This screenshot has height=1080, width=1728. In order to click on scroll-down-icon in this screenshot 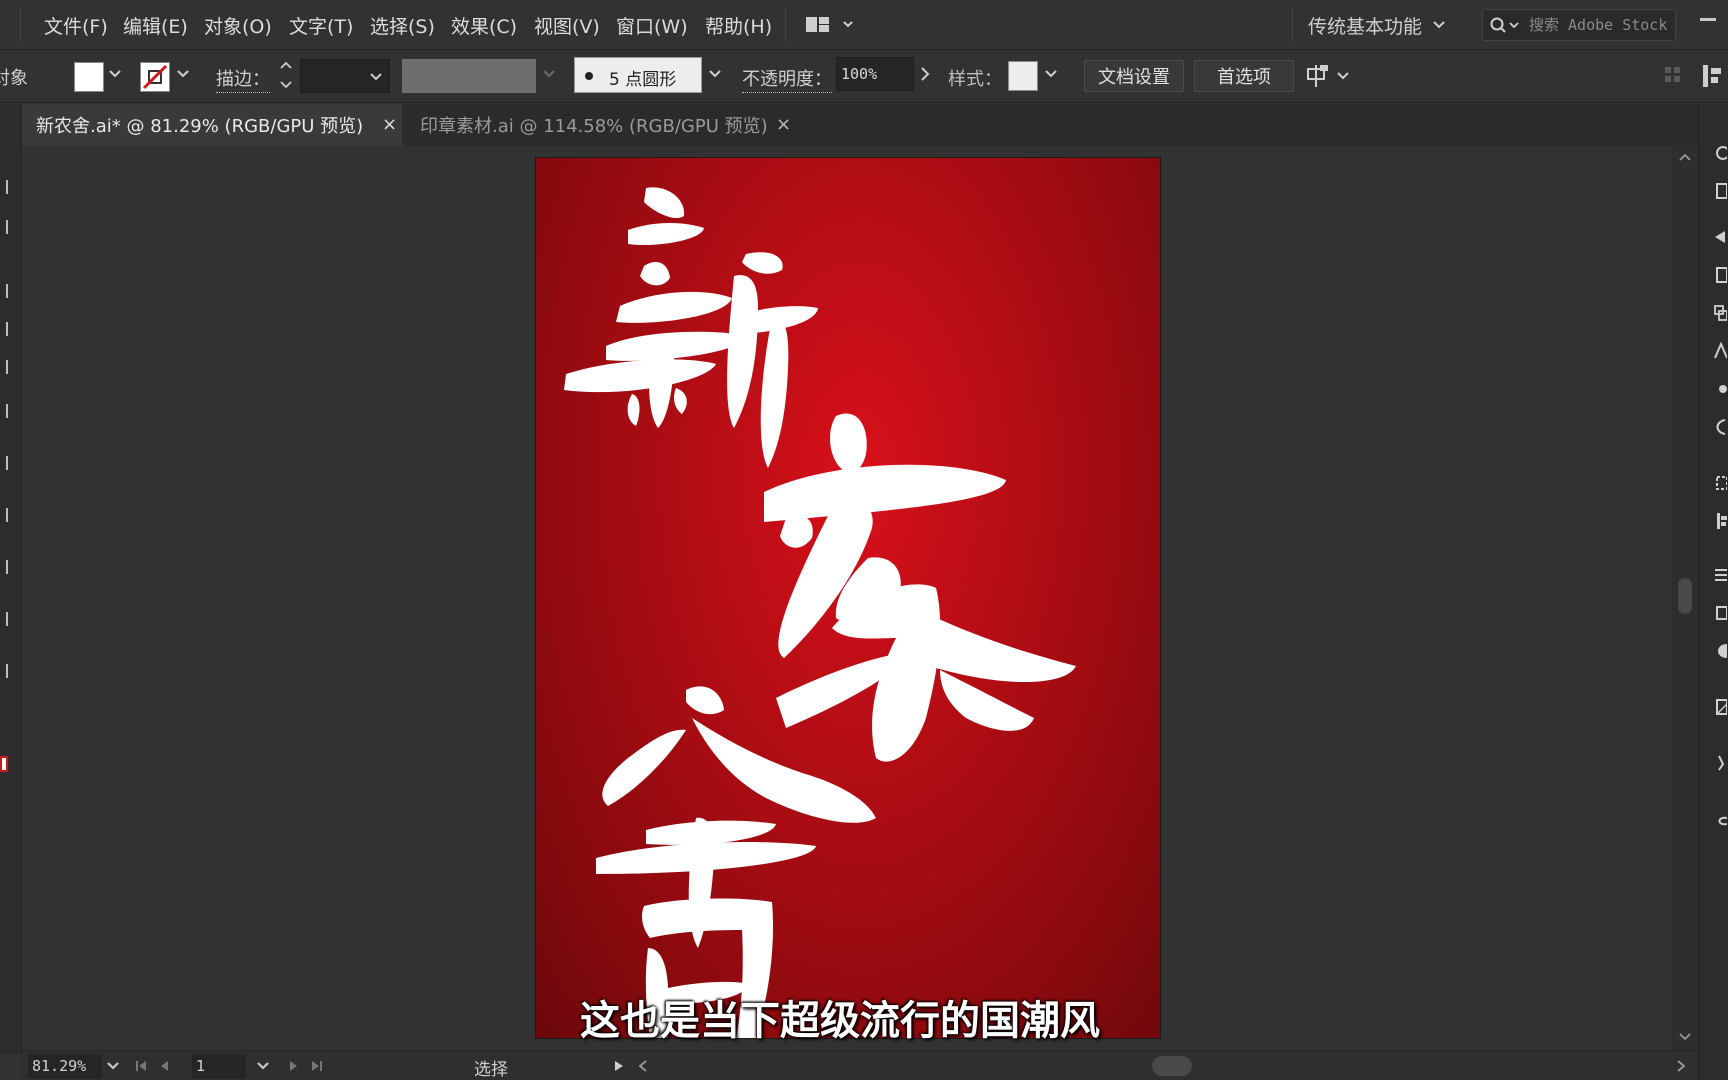, I will do `click(1685, 1037)`.